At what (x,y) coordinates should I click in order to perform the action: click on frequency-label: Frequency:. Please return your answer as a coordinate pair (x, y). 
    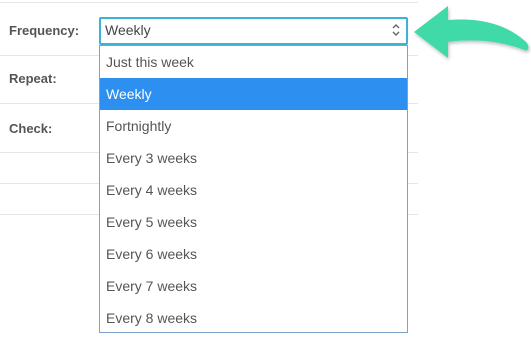
    Looking at the image, I should click on (44, 30).